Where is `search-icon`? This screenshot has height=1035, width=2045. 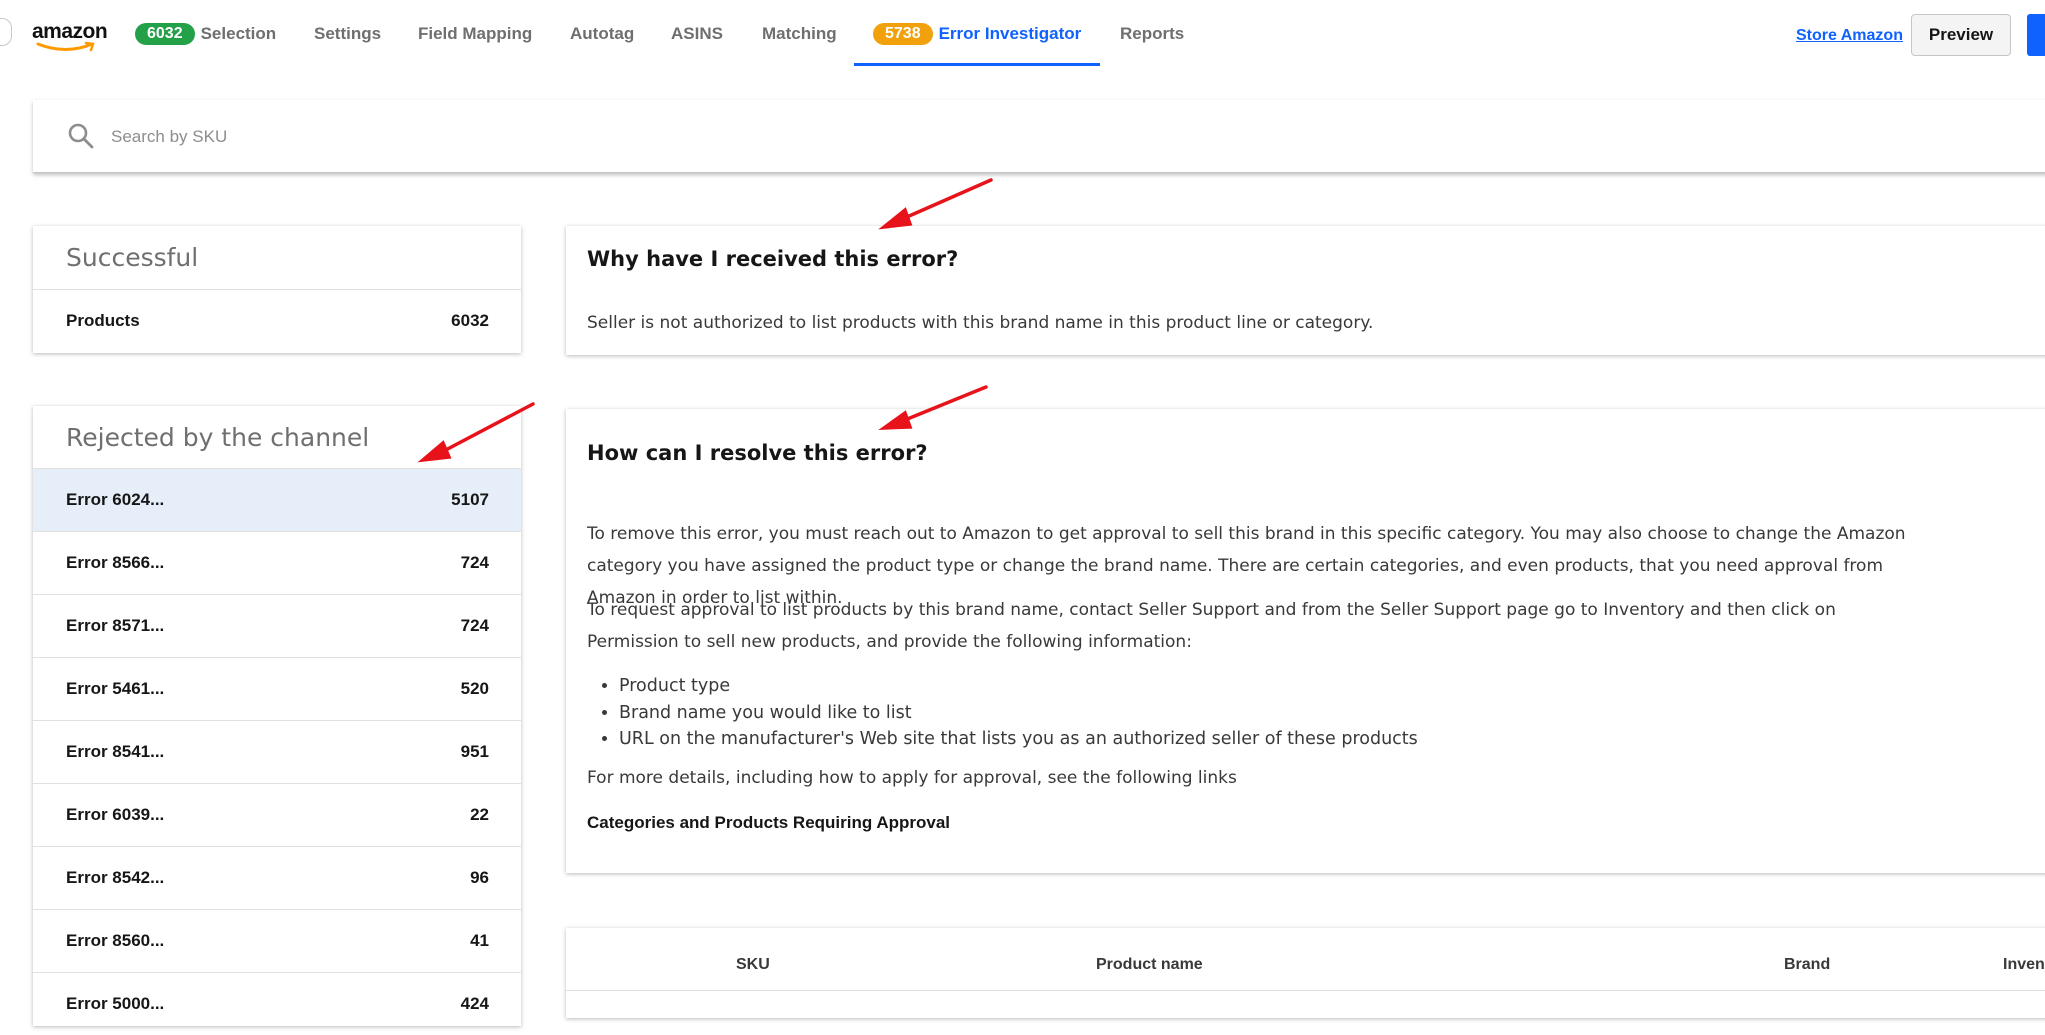
search-icon is located at coordinates (81, 136).